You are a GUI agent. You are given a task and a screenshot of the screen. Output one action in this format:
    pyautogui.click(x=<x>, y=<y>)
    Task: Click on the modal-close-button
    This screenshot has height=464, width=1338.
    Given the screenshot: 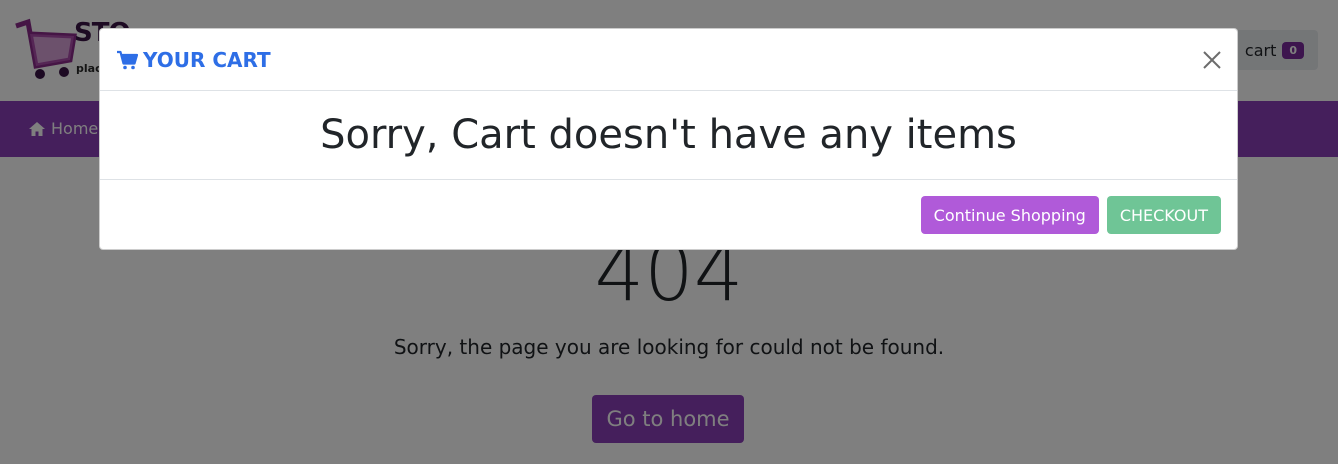 What is the action you would take?
    pyautogui.click(x=1212, y=60)
    